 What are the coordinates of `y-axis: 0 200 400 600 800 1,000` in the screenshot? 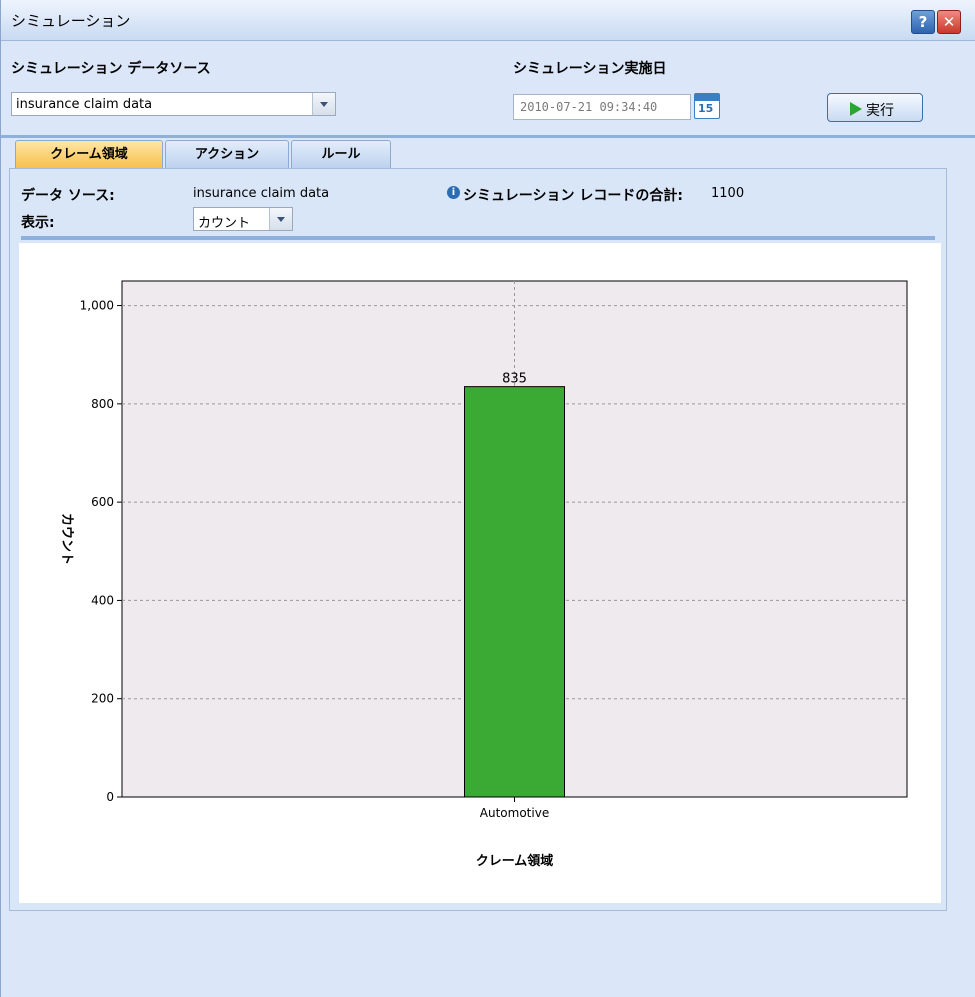 It's located at (101, 551).